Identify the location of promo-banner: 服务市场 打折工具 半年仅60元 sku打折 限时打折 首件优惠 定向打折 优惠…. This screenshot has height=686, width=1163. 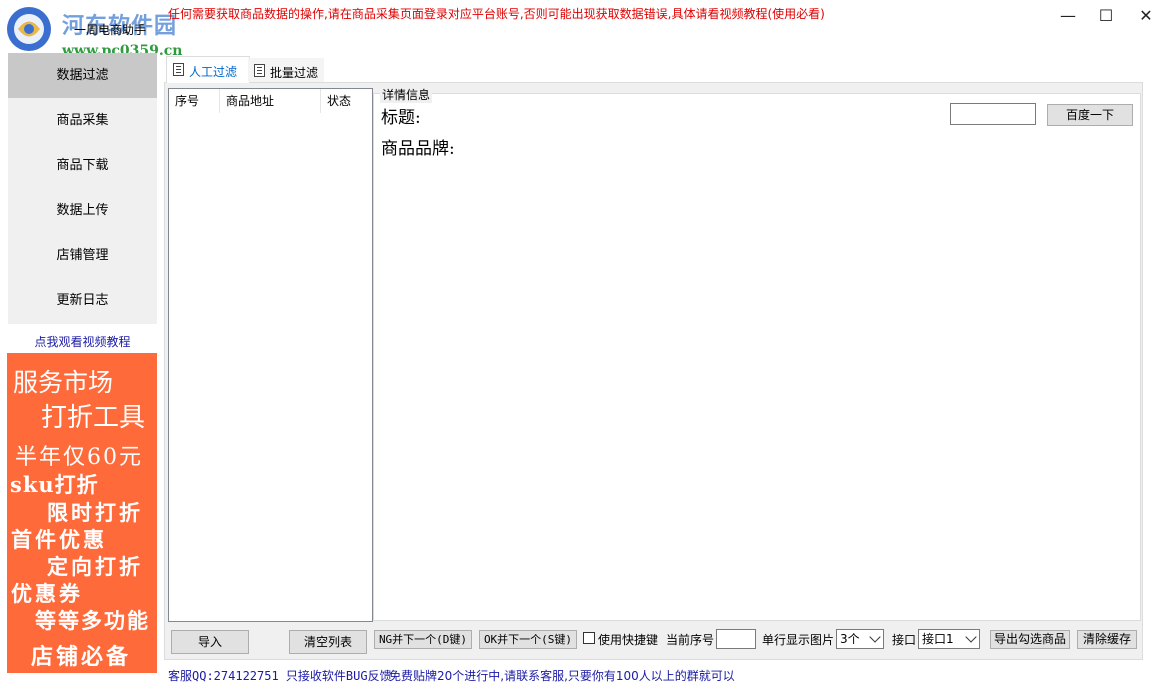
(82, 513).